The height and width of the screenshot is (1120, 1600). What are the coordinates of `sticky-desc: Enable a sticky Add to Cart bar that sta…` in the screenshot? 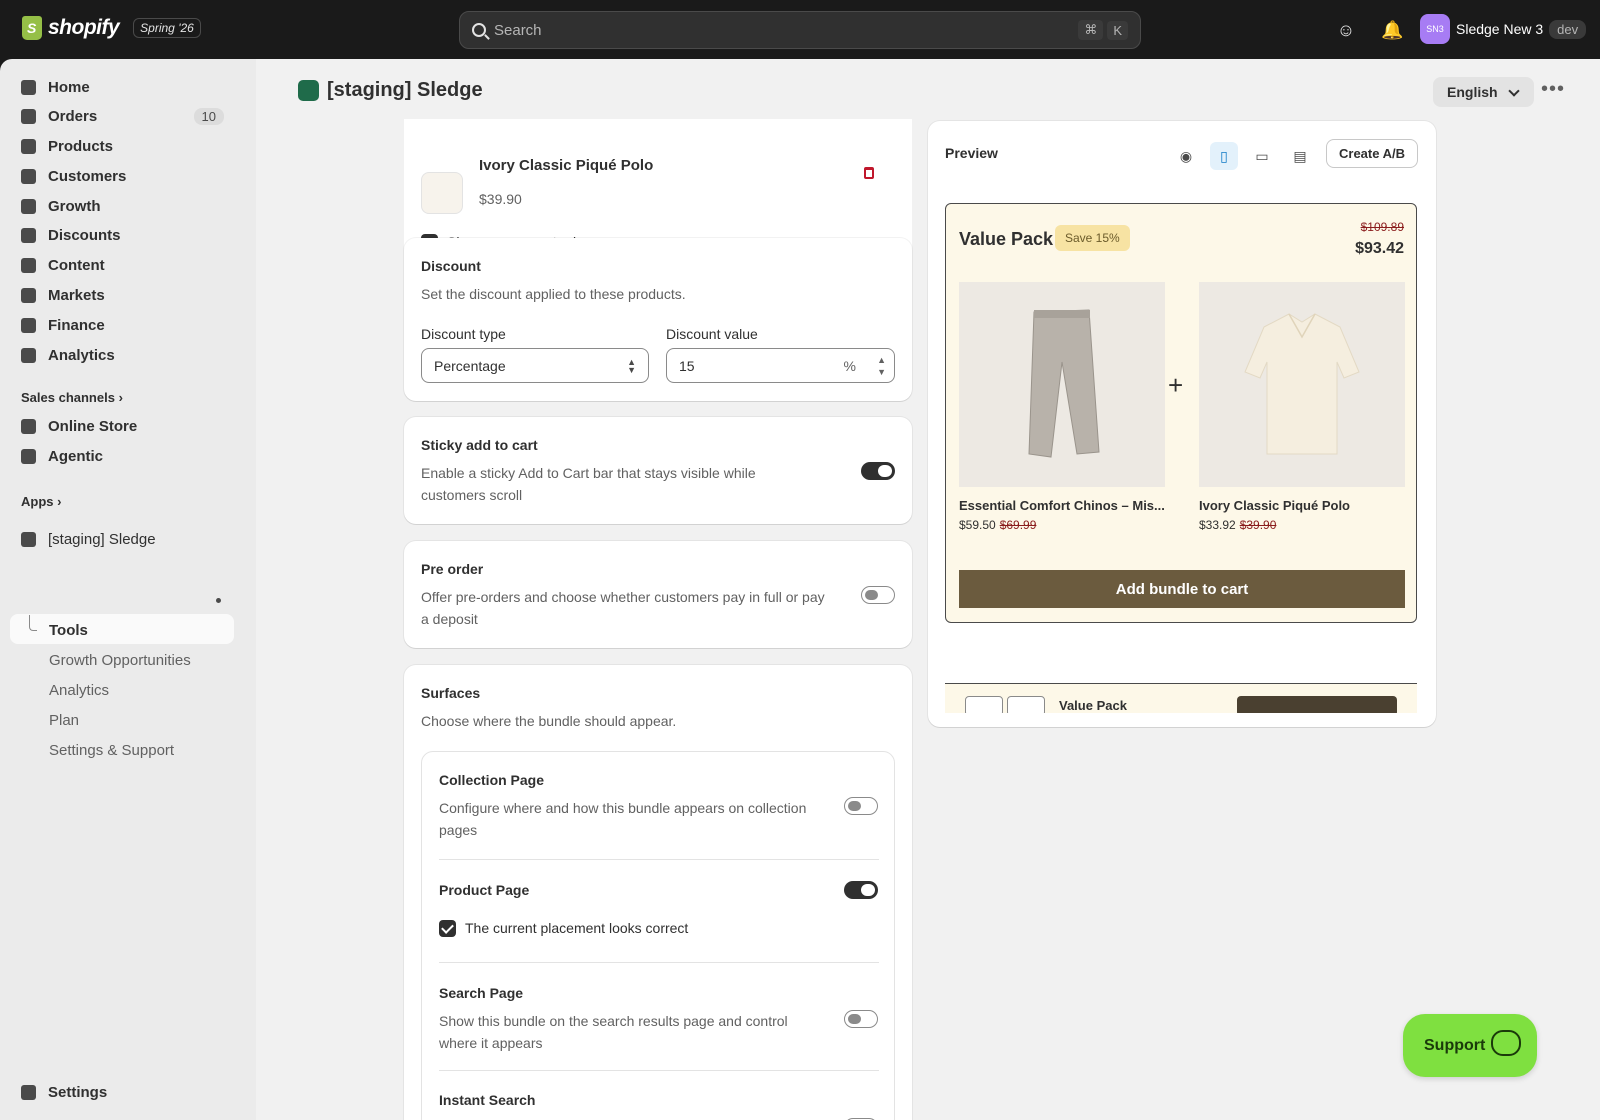 It's located at (588, 484).